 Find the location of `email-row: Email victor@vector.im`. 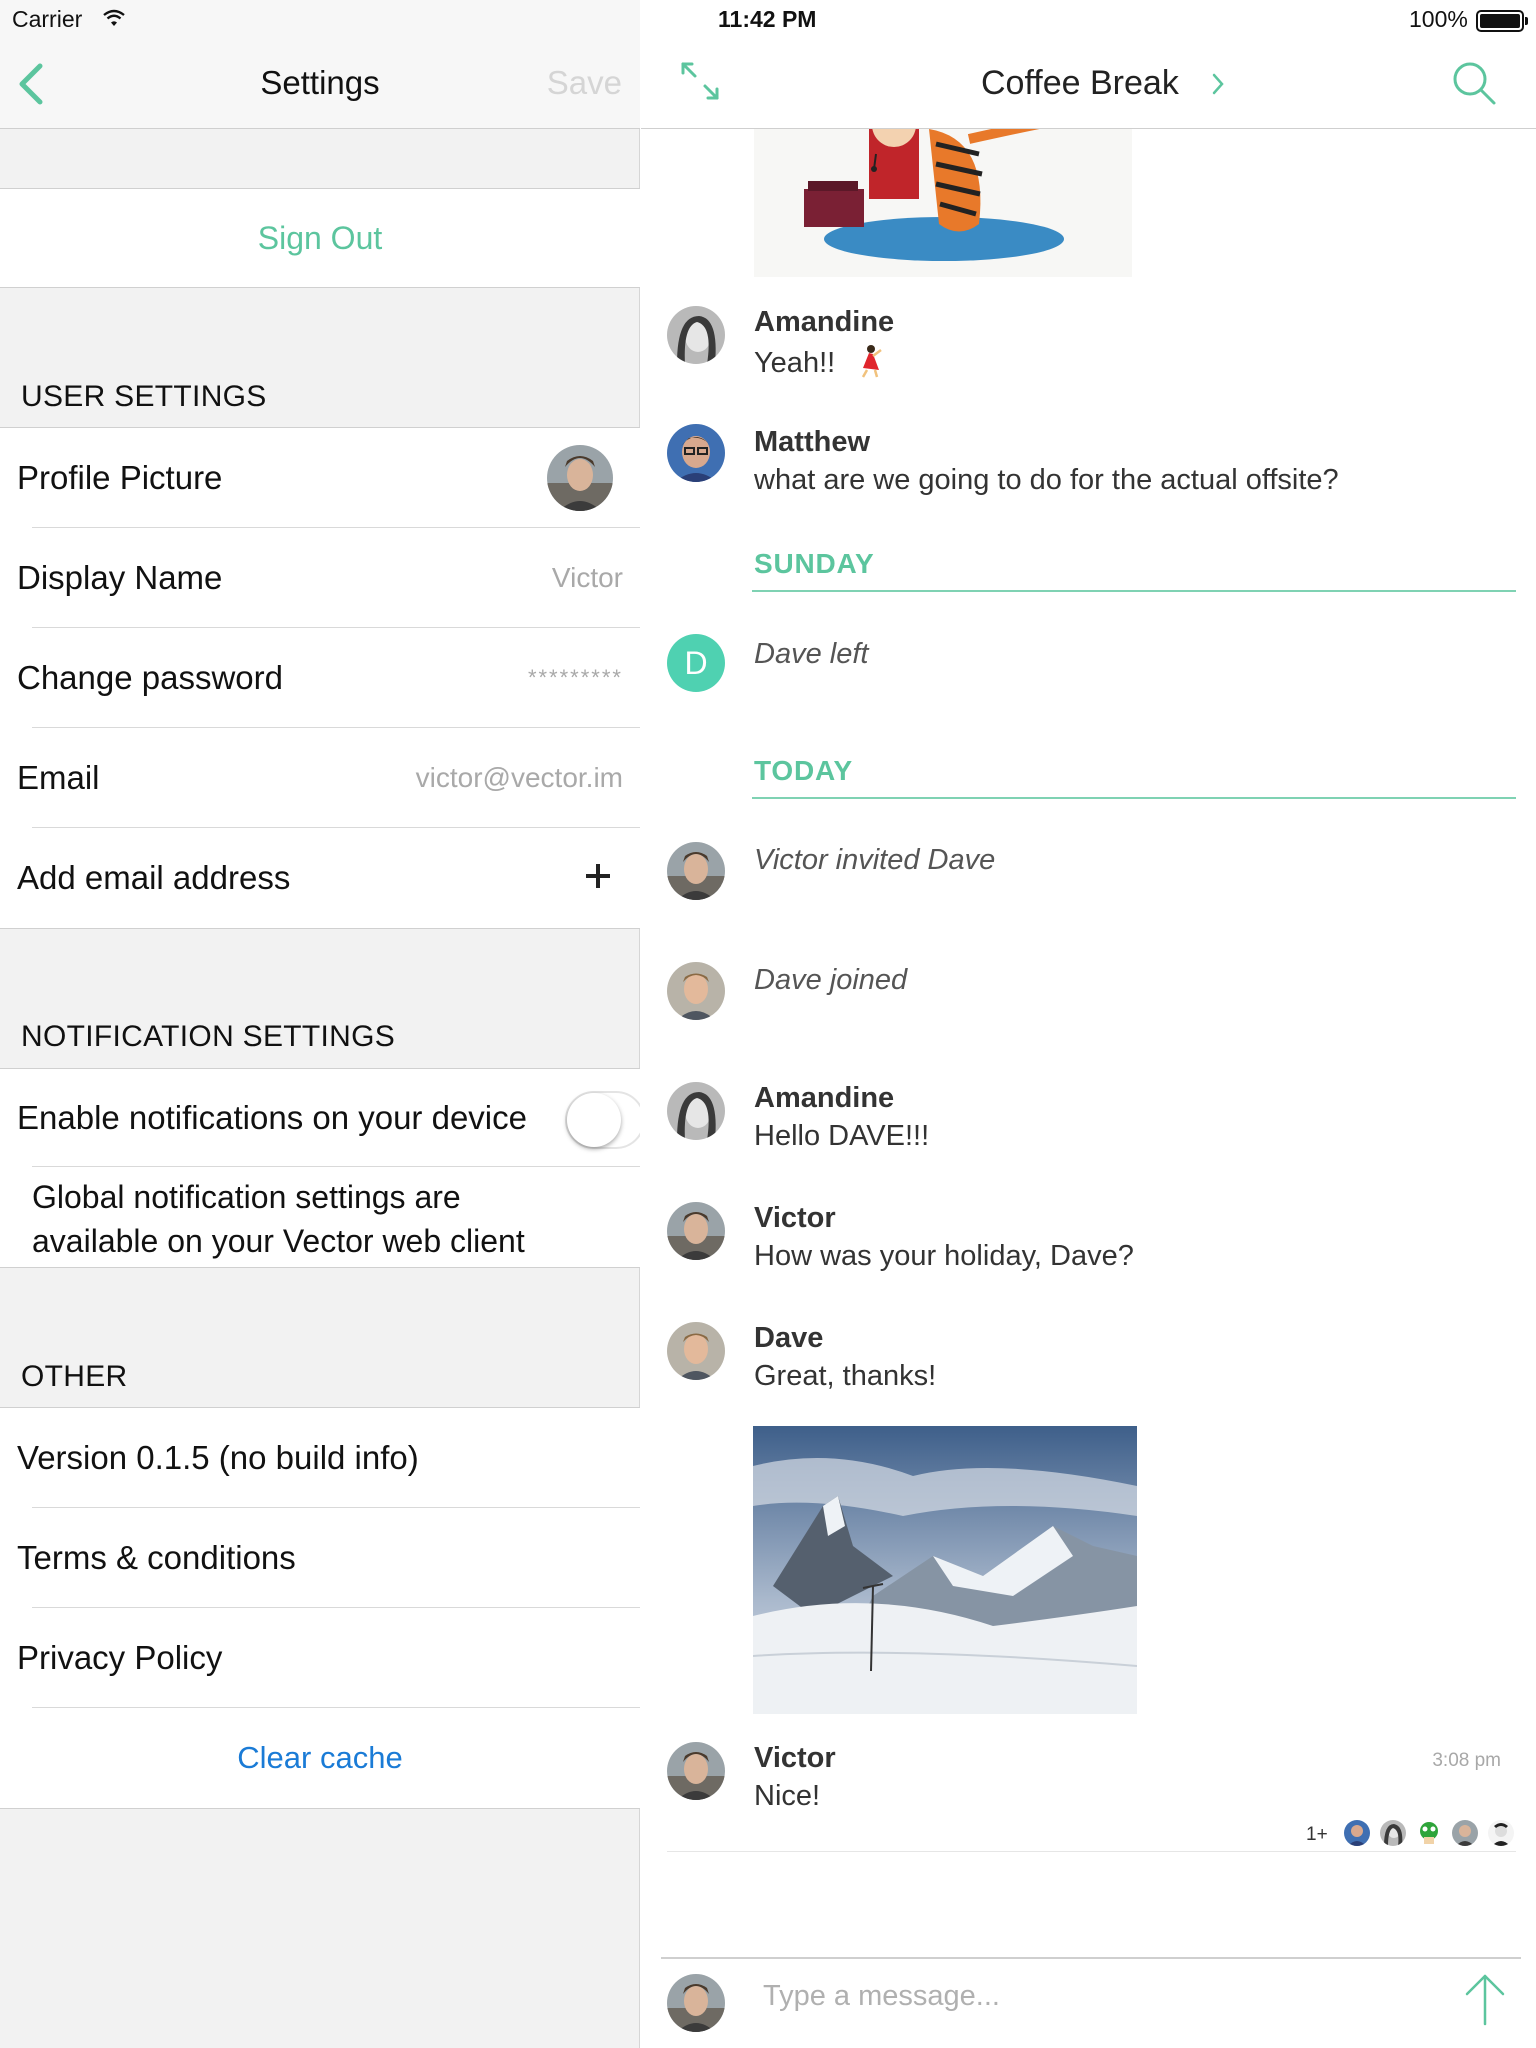

email-row: Email victor@vector.im is located at coordinates (320, 778).